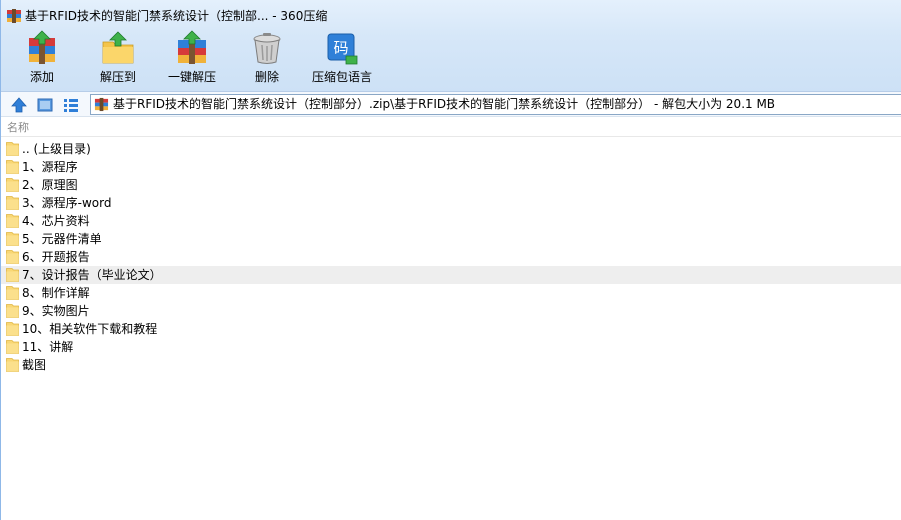  What do you see at coordinates (267, 48) in the screenshot?
I see `delete-trash-icon` at bounding box center [267, 48].